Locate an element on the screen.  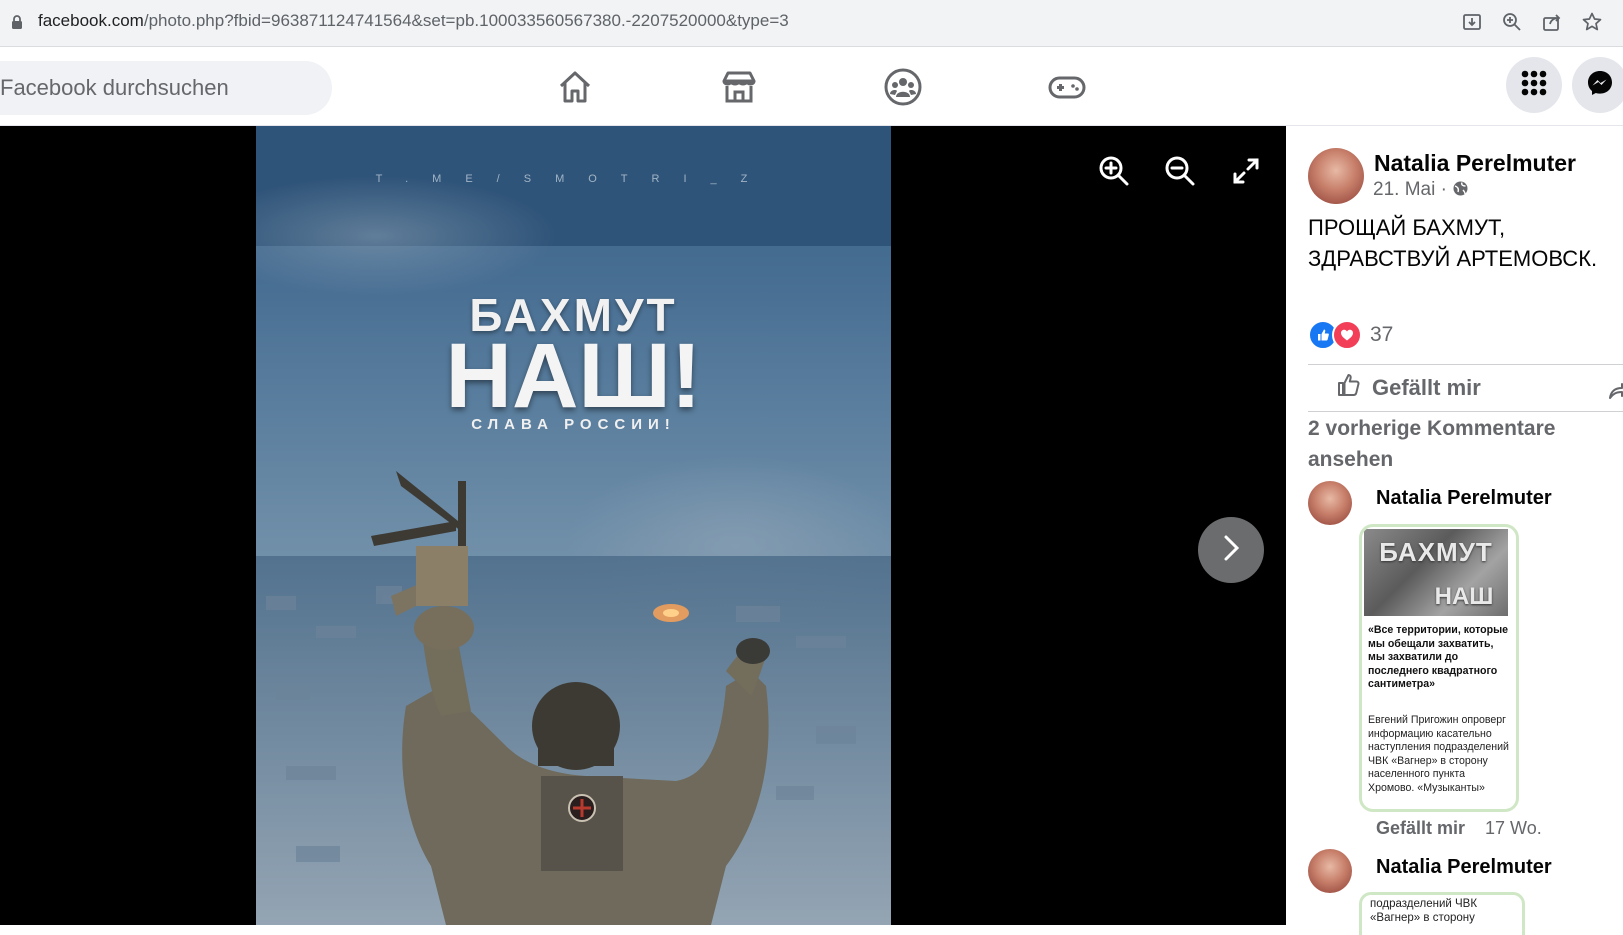
reaction-count: 37 is located at coordinates (1382, 334).